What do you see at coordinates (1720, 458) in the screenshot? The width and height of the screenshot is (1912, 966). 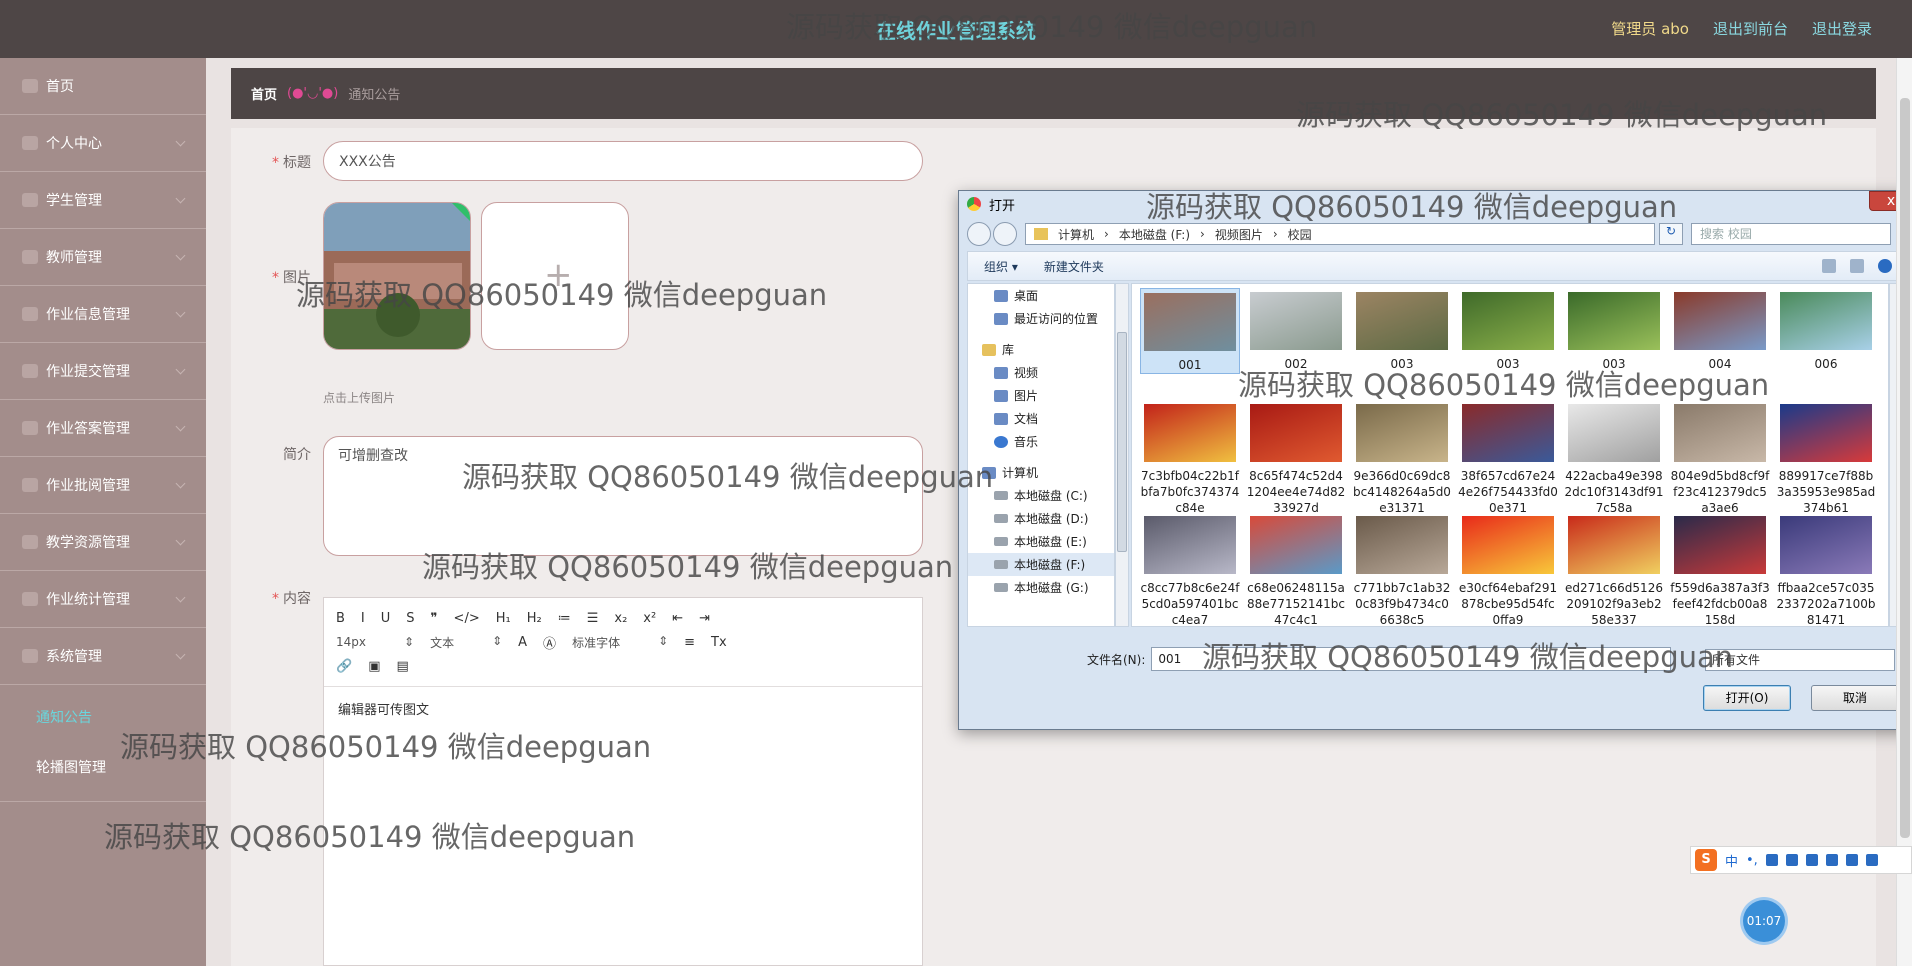 I see `file-item: 804e9d5bd8cf9ff23c412379dc5a3ae6` at bounding box center [1720, 458].